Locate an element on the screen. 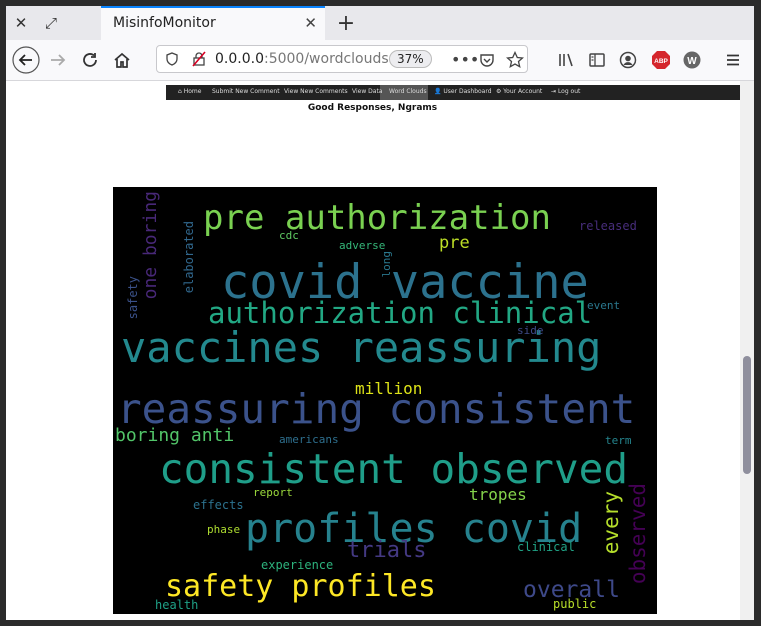 This screenshot has width=761, height=626. word-cloud-word: experience is located at coordinates (297, 565).